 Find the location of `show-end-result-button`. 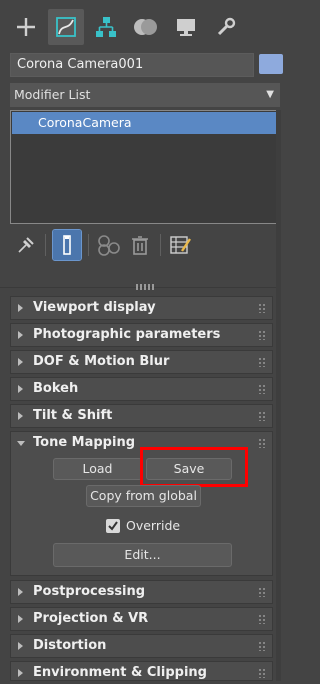

show-end-result-button is located at coordinates (67, 245).